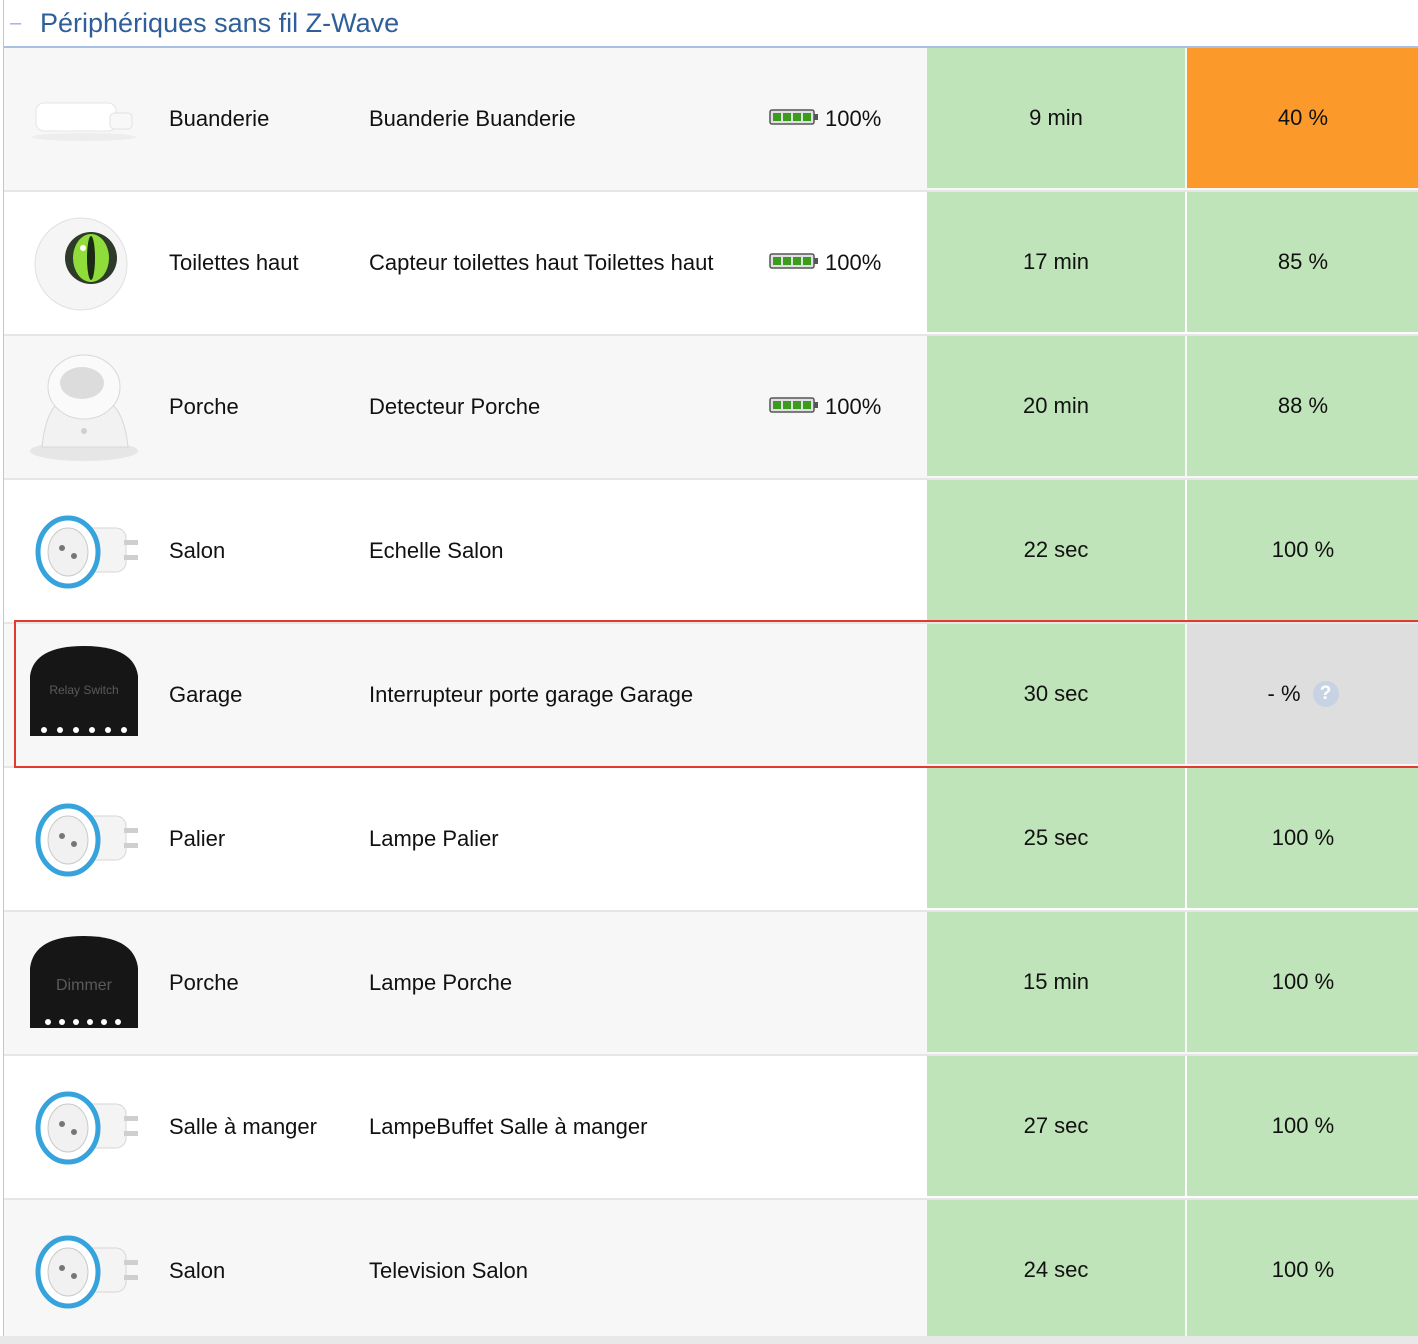 This screenshot has width=1418, height=1344. Describe the element at coordinates (23, 23) in the screenshot. I see `collapse-toggle: –` at that location.